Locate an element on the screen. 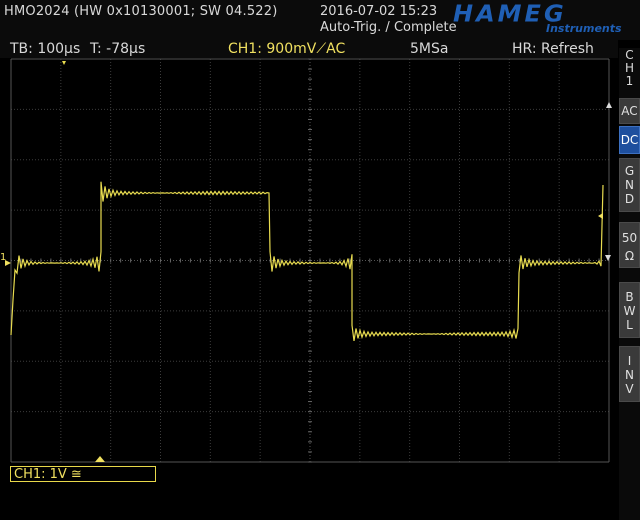 The image size is (640, 520). brand-subtitle: Instruments is located at coordinates (584, 28).